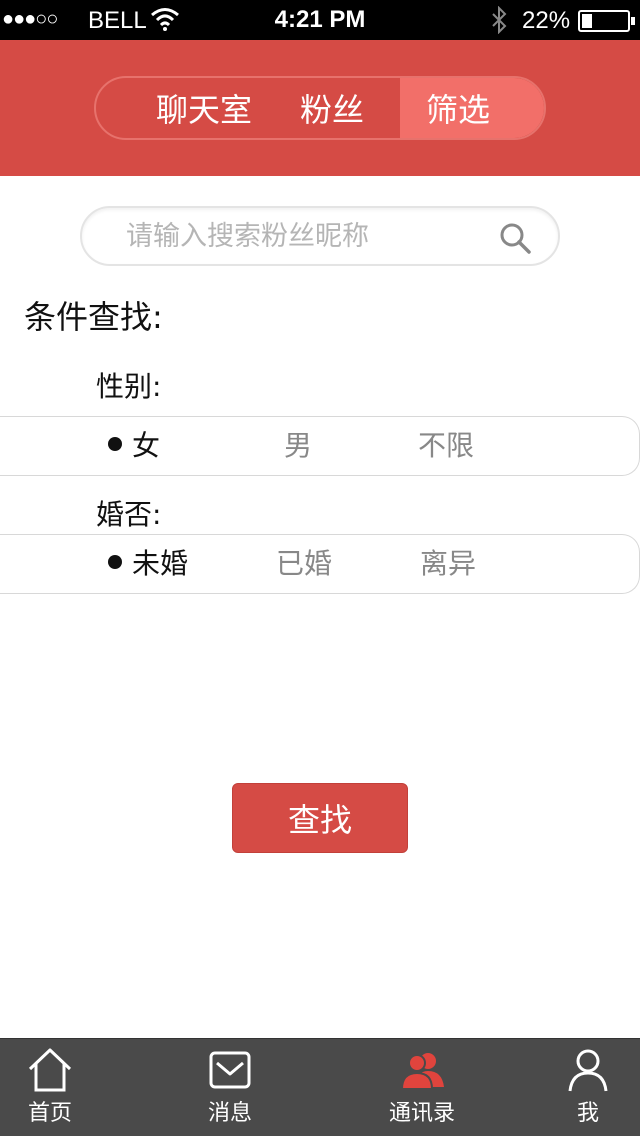 The width and height of the screenshot is (640, 1136). Describe the element at coordinates (50, 1070) in the screenshot. I see `home-icon` at that location.